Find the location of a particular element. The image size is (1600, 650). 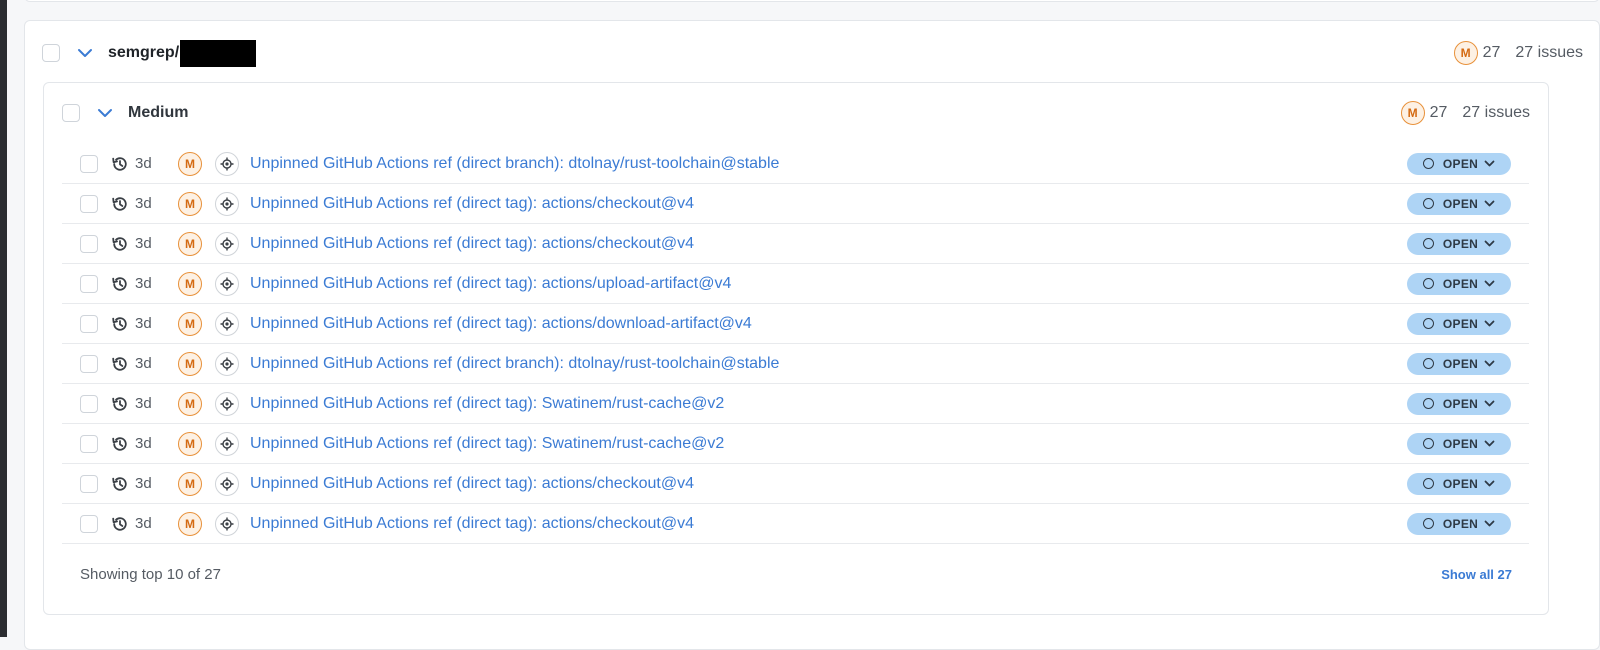

repo-issues-count: 27 issues is located at coordinates (1549, 52).